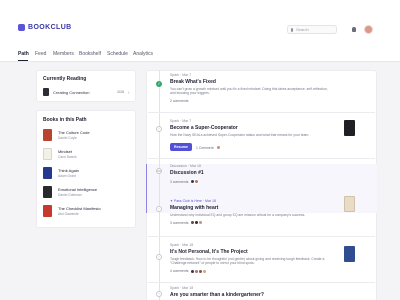 The width and height of the screenshot is (400, 300). What do you see at coordinates (71, 92) in the screenshot?
I see `current-book-title: Creating Connection` at bounding box center [71, 92].